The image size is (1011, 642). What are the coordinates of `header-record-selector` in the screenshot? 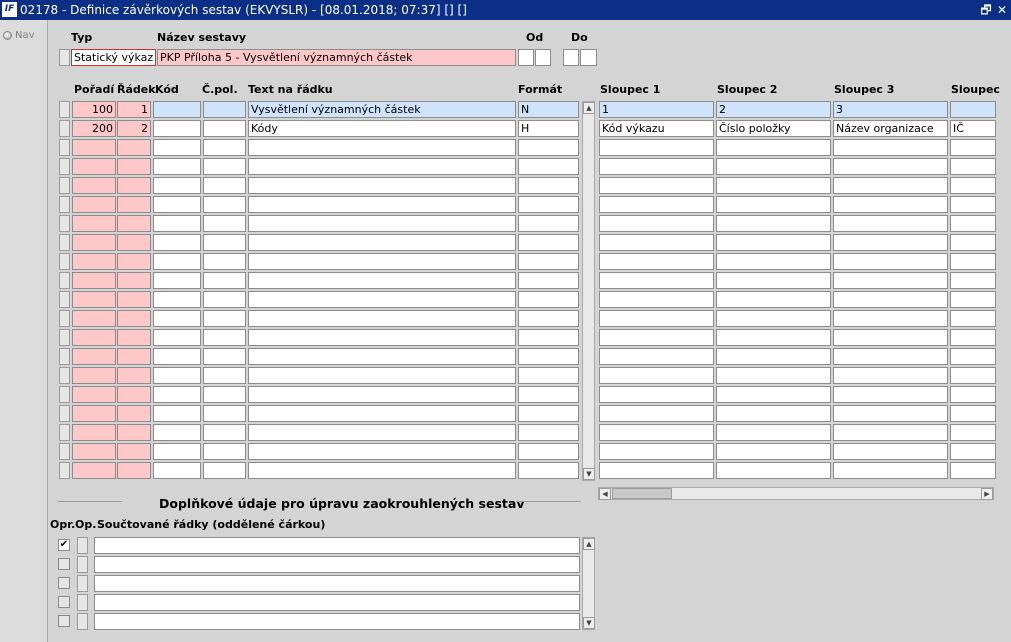 It's located at (64, 57).